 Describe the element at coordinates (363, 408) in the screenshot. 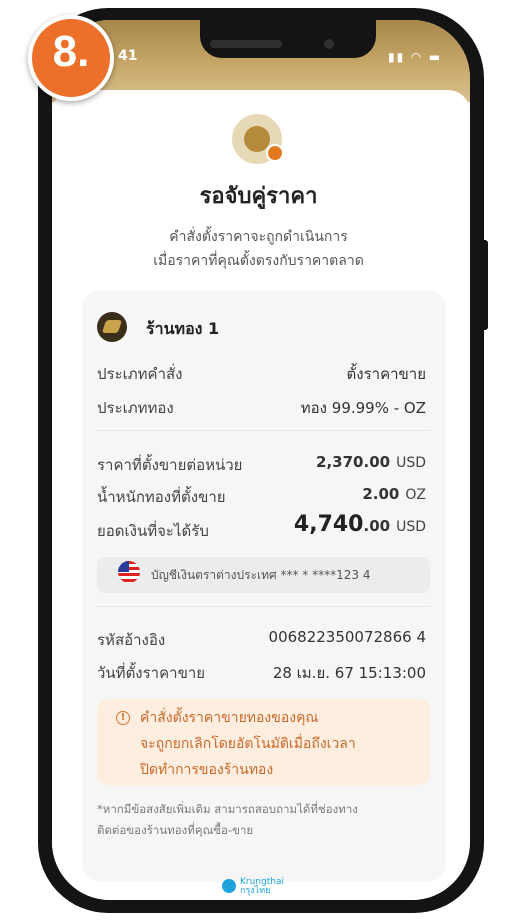

I see `gold-type-value: ทอง 99.99% - OZ` at that location.